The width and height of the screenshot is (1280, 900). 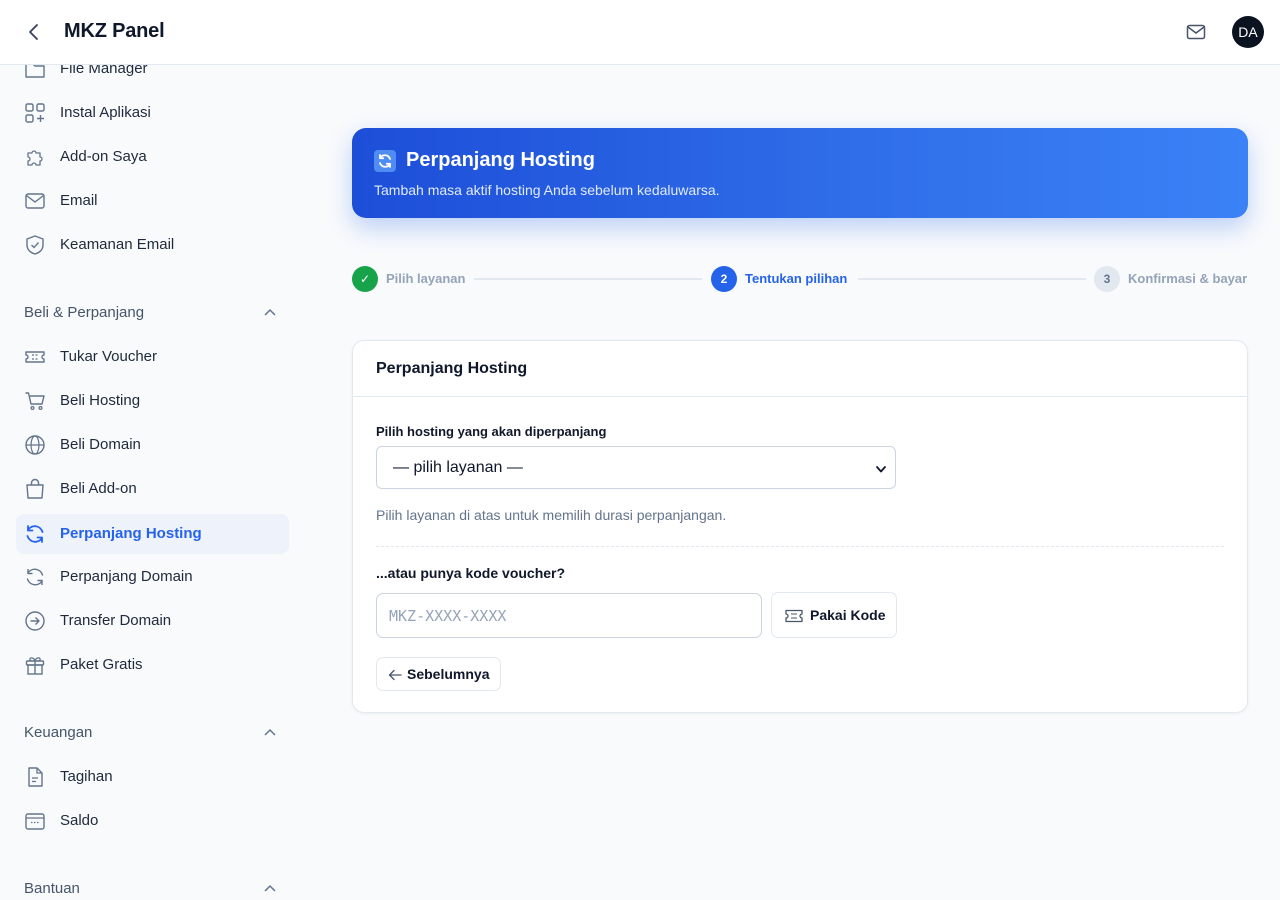 I want to click on step-3-label: Konfirmasi & bayar, so click(x=1188, y=278).